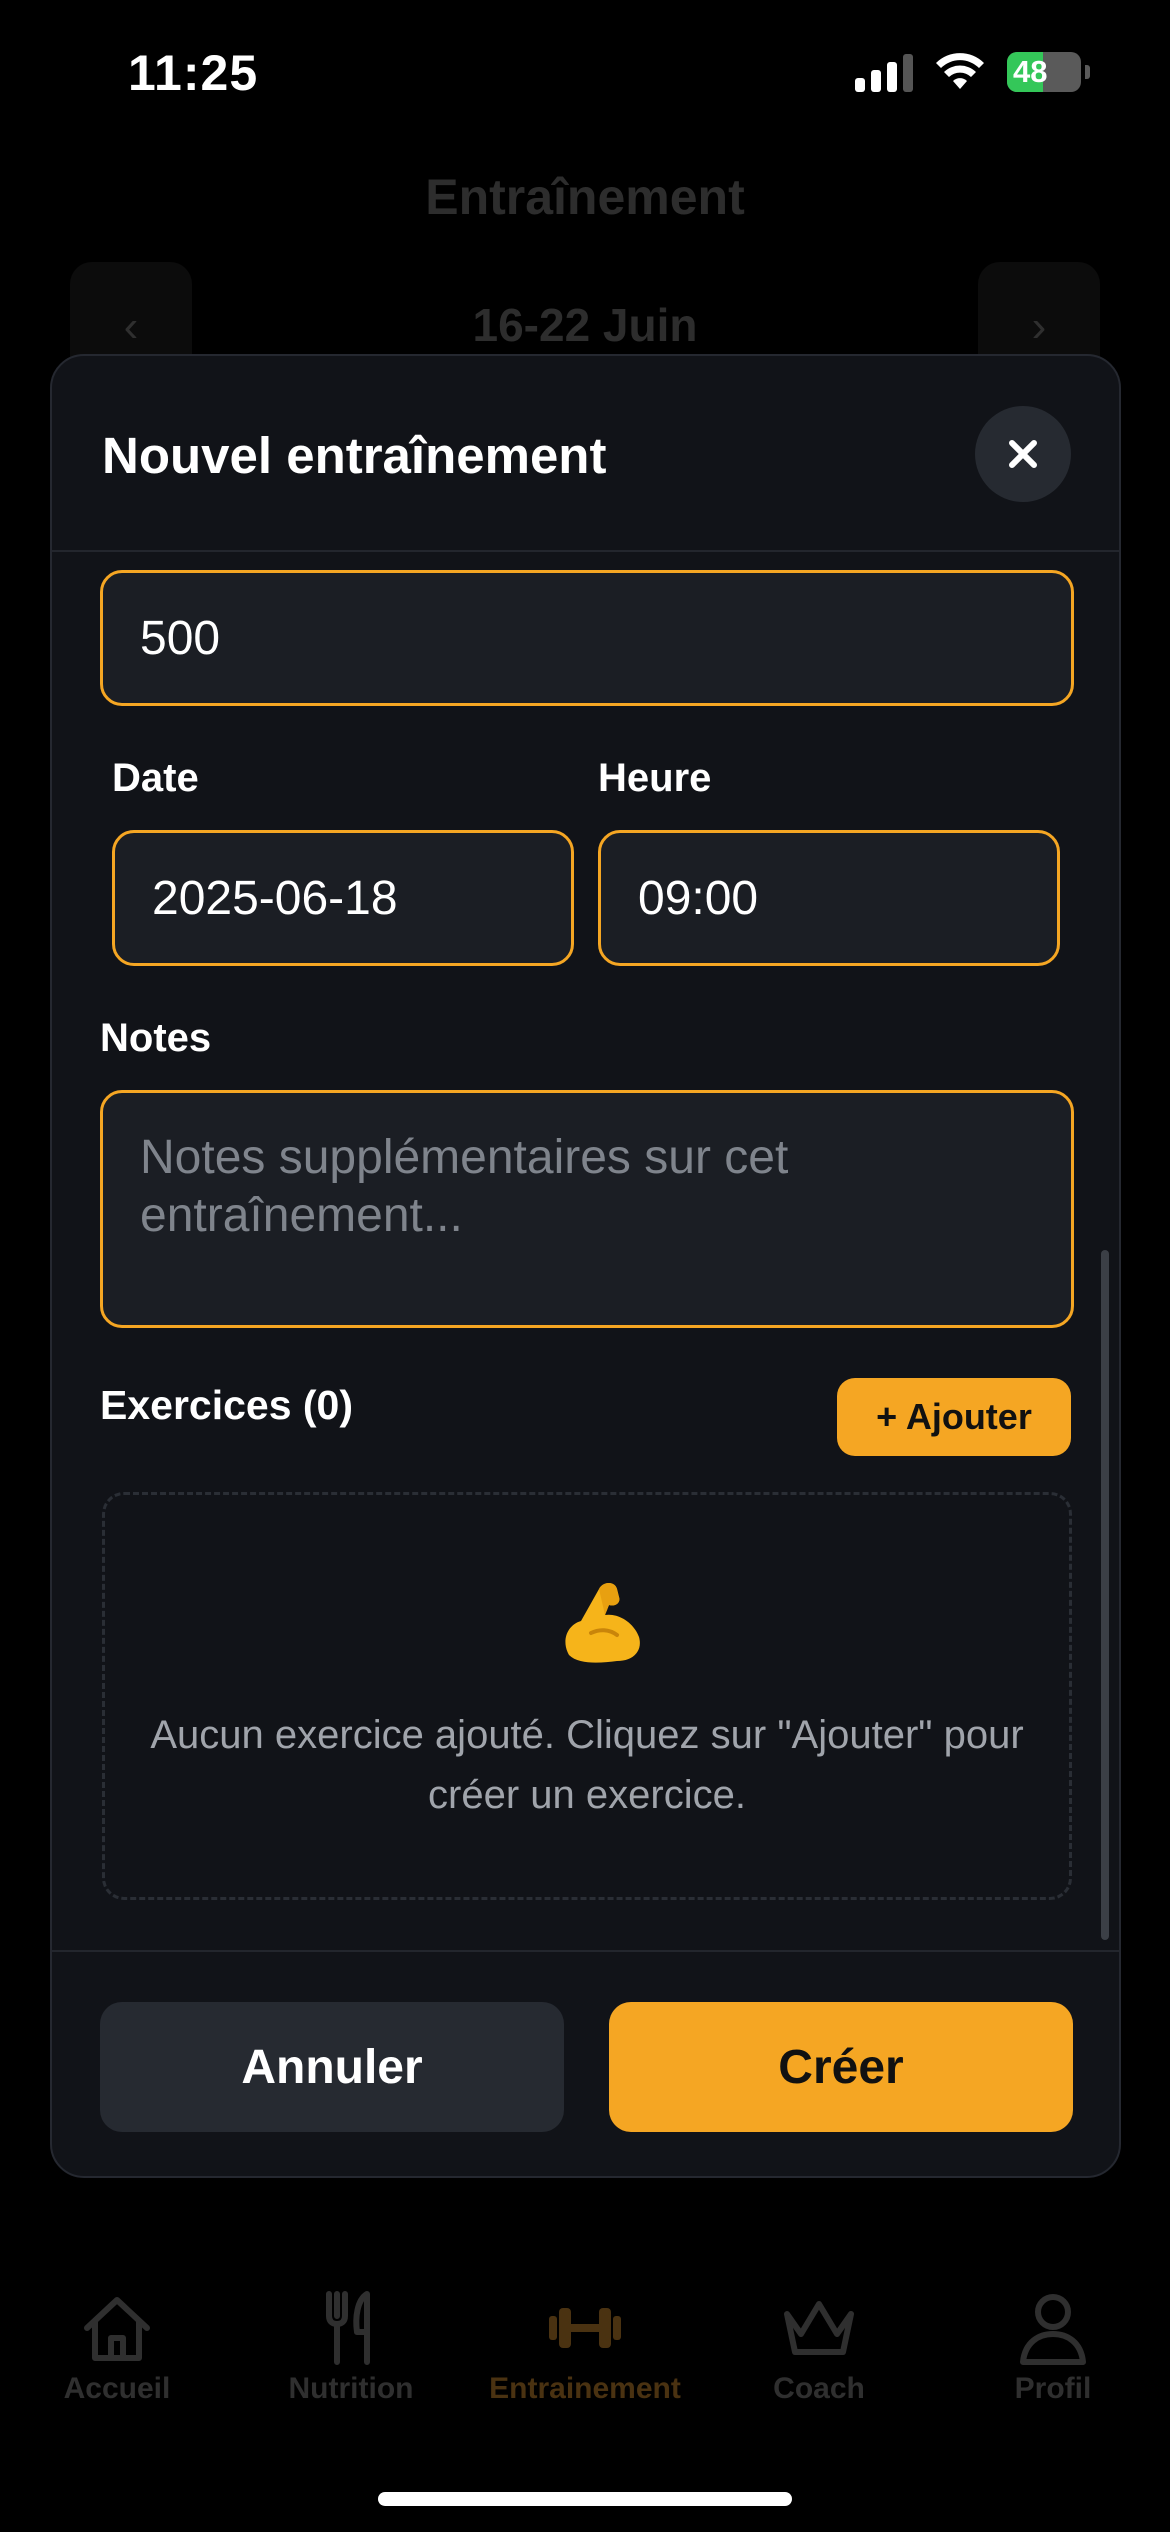 The width and height of the screenshot is (1170, 2532). I want to click on tab-accueil: Accueil, so click(117, 2365).